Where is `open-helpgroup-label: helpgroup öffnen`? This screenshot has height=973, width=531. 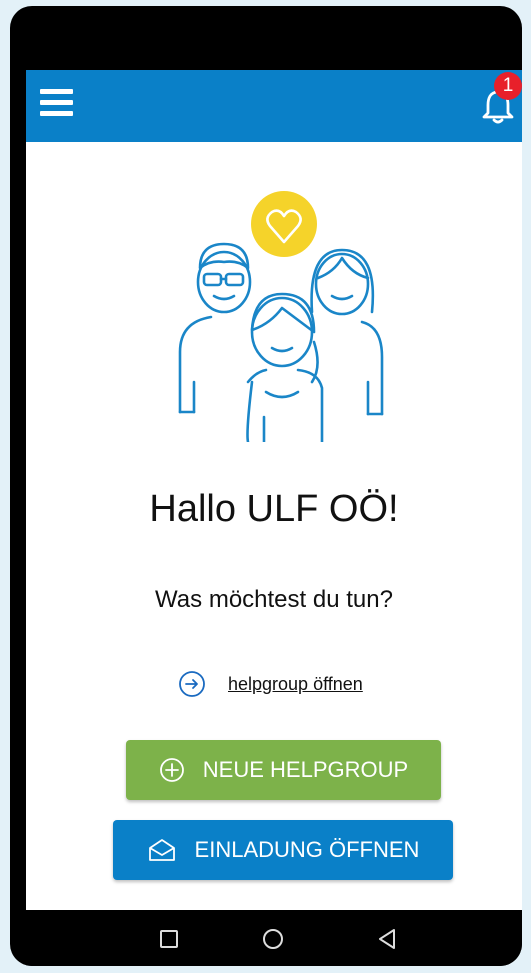 open-helpgroup-label: helpgroup öffnen is located at coordinates (295, 684).